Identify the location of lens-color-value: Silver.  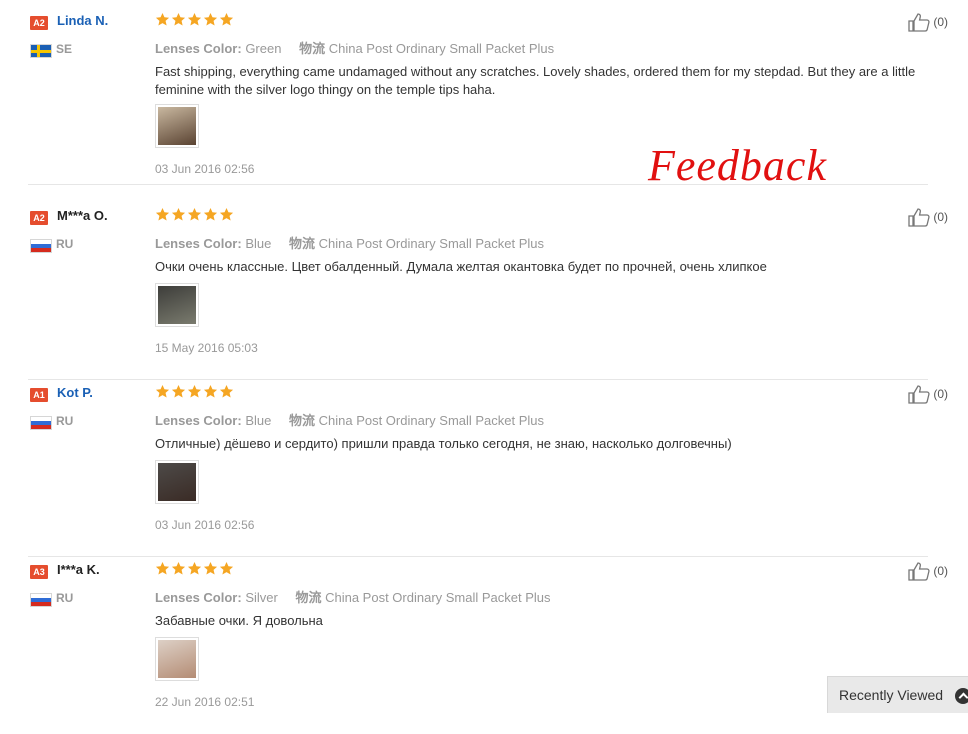
(261, 597).